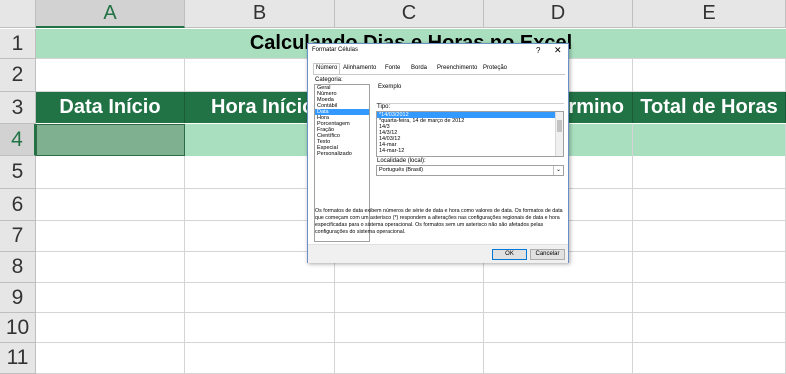 The height and width of the screenshot is (374, 786). I want to click on row-header-5: 5, so click(18, 172).